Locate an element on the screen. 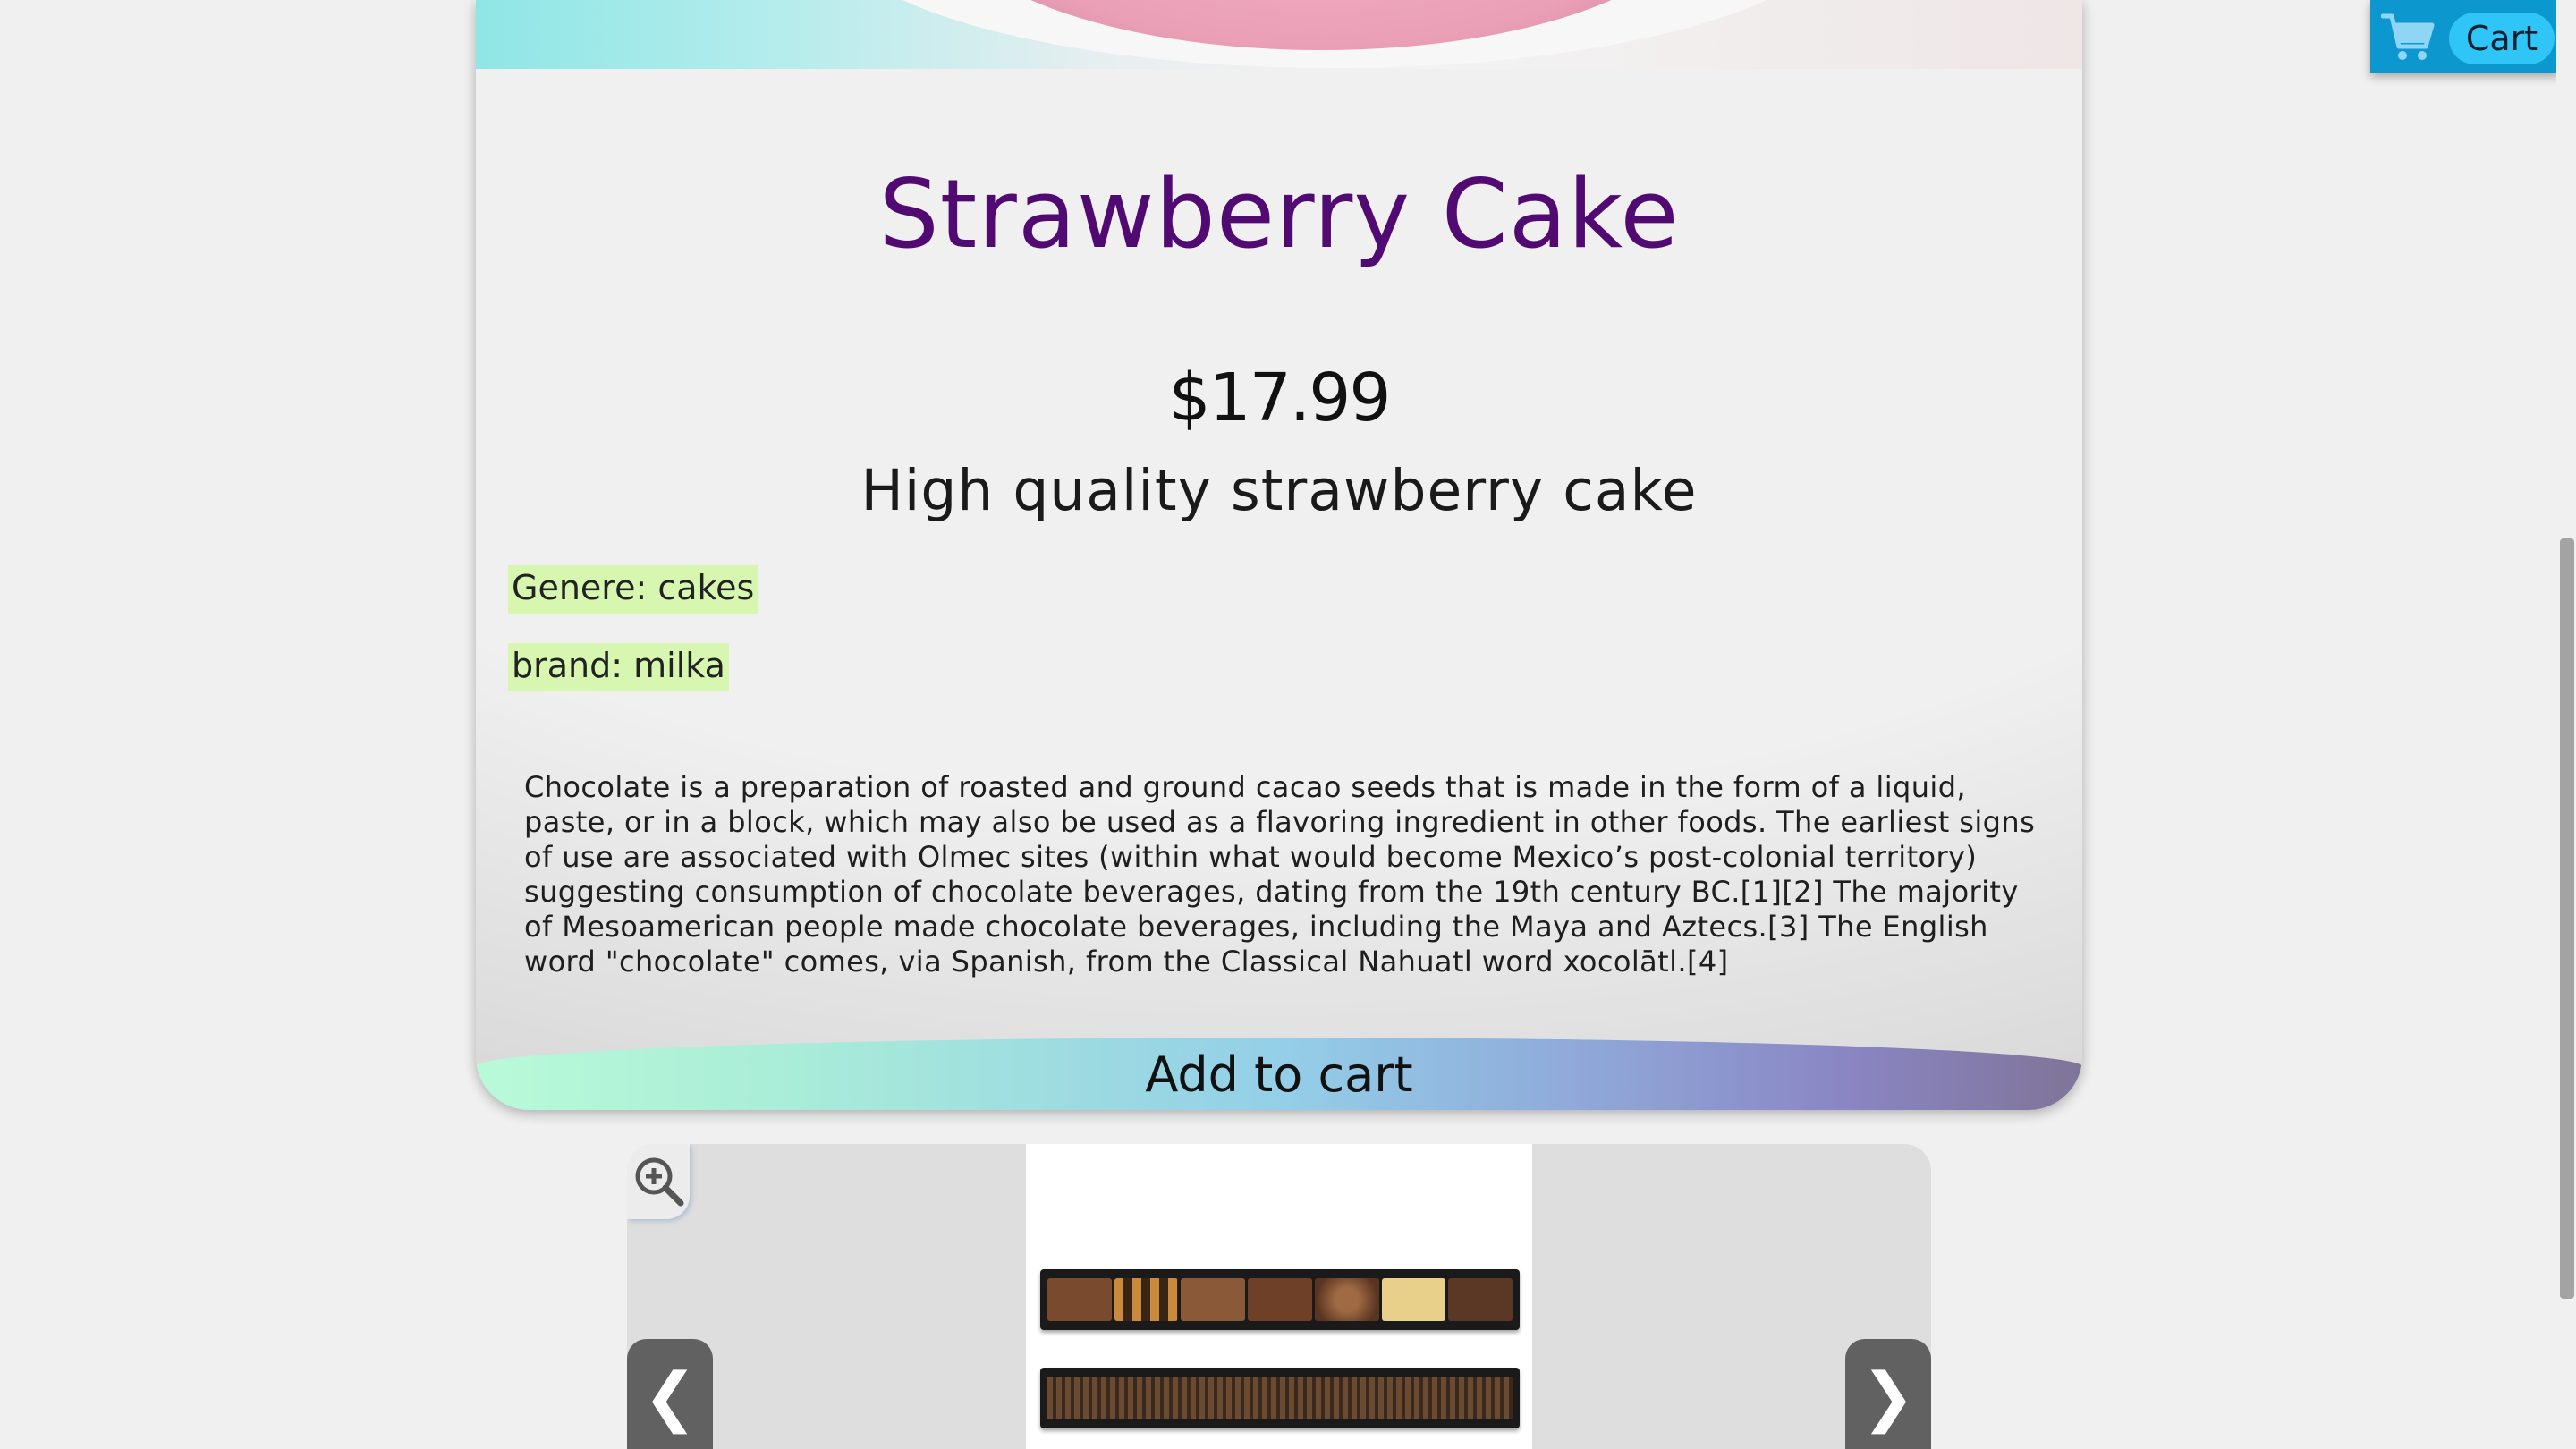 This screenshot has height=1449, width=2576. product-price: $17.99 is located at coordinates (1280, 398).